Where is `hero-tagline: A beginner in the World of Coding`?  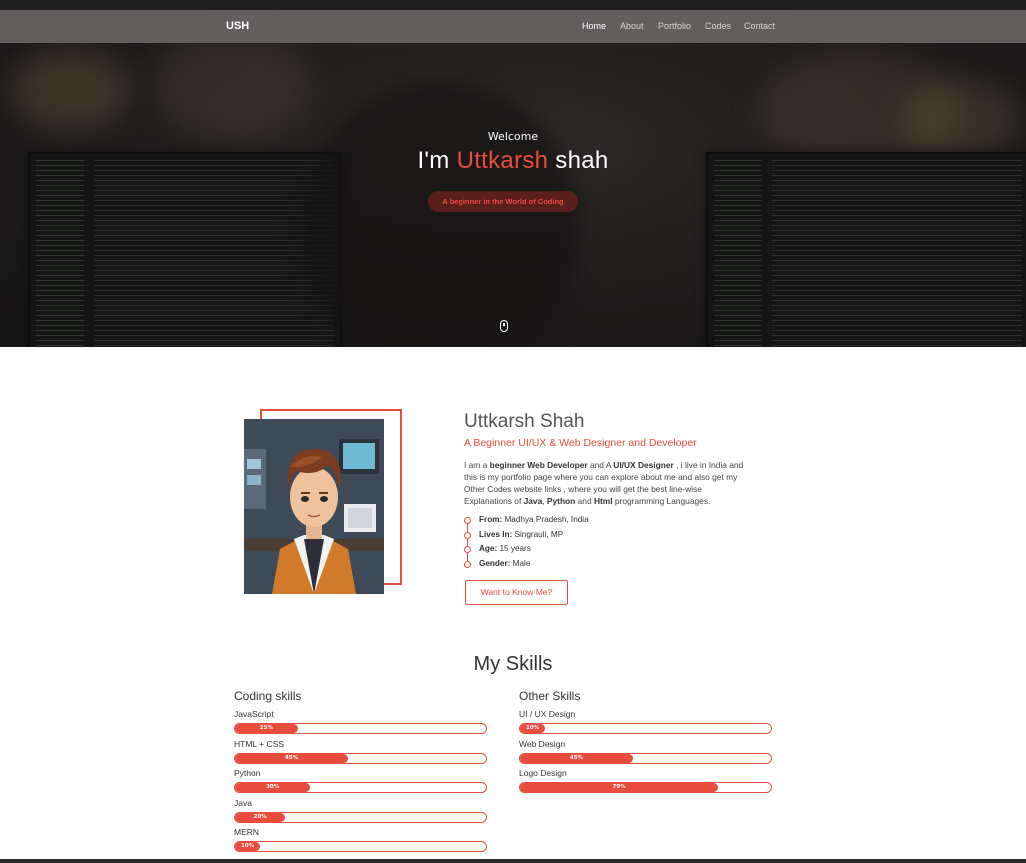 hero-tagline: A beginner in the World of Coding is located at coordinates (503, 201).